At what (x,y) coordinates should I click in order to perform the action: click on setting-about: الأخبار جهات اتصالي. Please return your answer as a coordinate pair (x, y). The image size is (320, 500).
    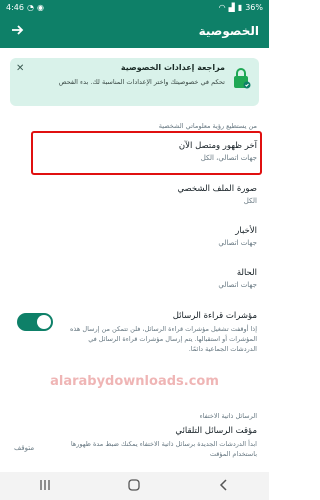
    Looking at the image, I should click on (134, 236).